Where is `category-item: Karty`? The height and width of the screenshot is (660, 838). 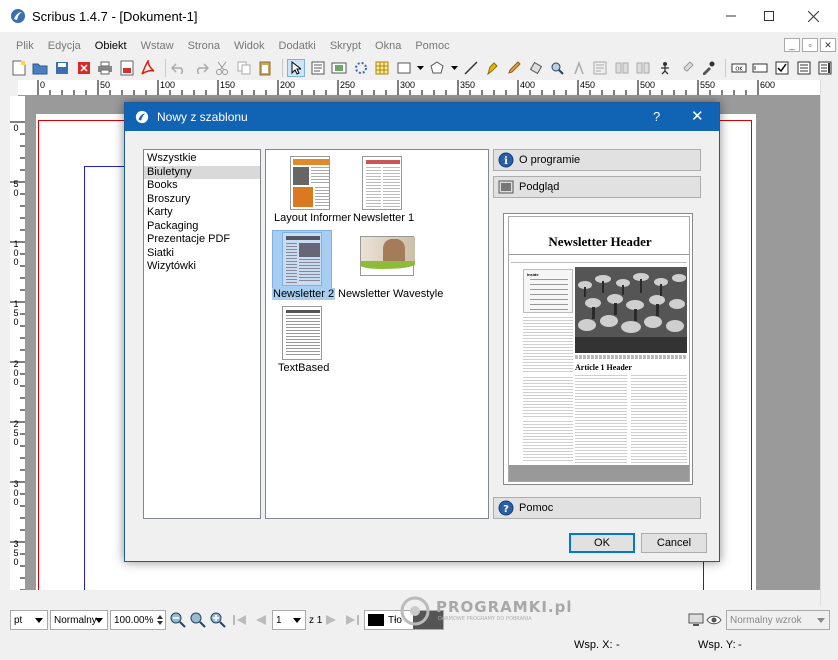
category-item: Karty is located at coordinates (202, 213).